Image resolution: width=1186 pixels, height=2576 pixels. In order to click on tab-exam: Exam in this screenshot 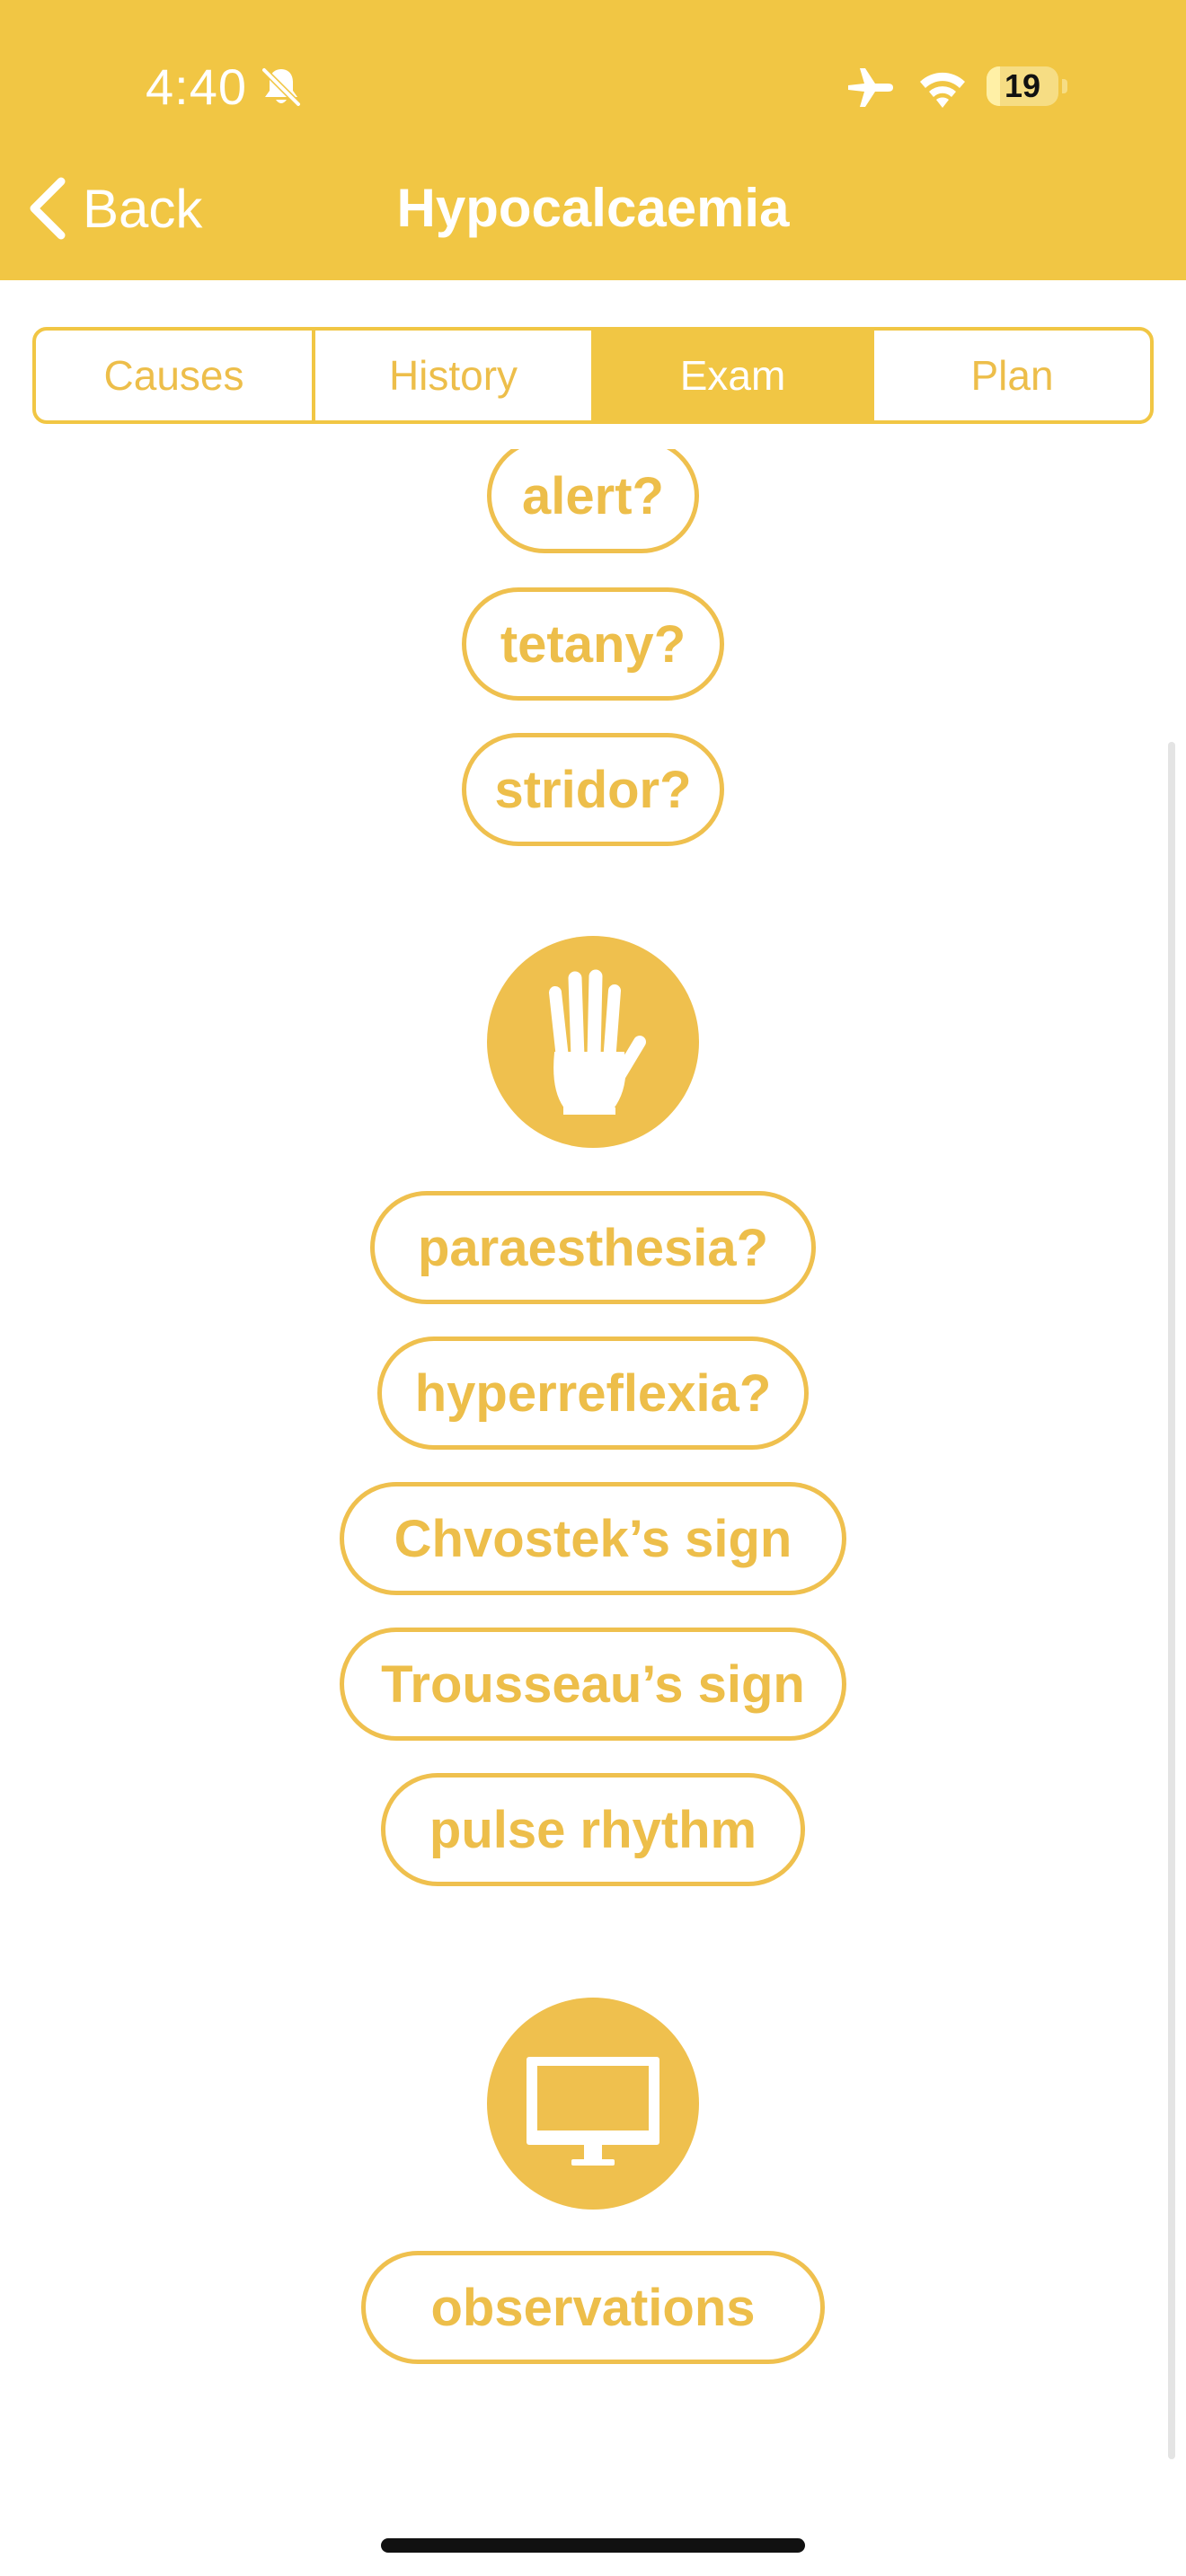, I will do `click(734, 375)`.